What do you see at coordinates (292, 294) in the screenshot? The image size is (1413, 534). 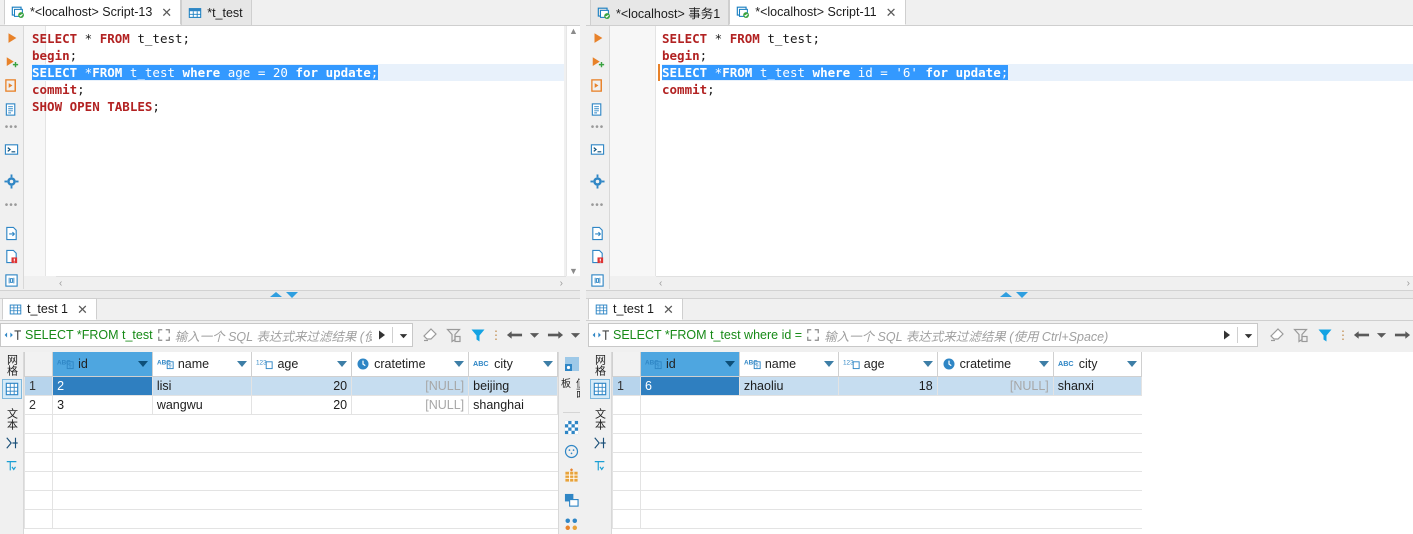 I see `splitter-down-icon` at bounding box center [292, 294].